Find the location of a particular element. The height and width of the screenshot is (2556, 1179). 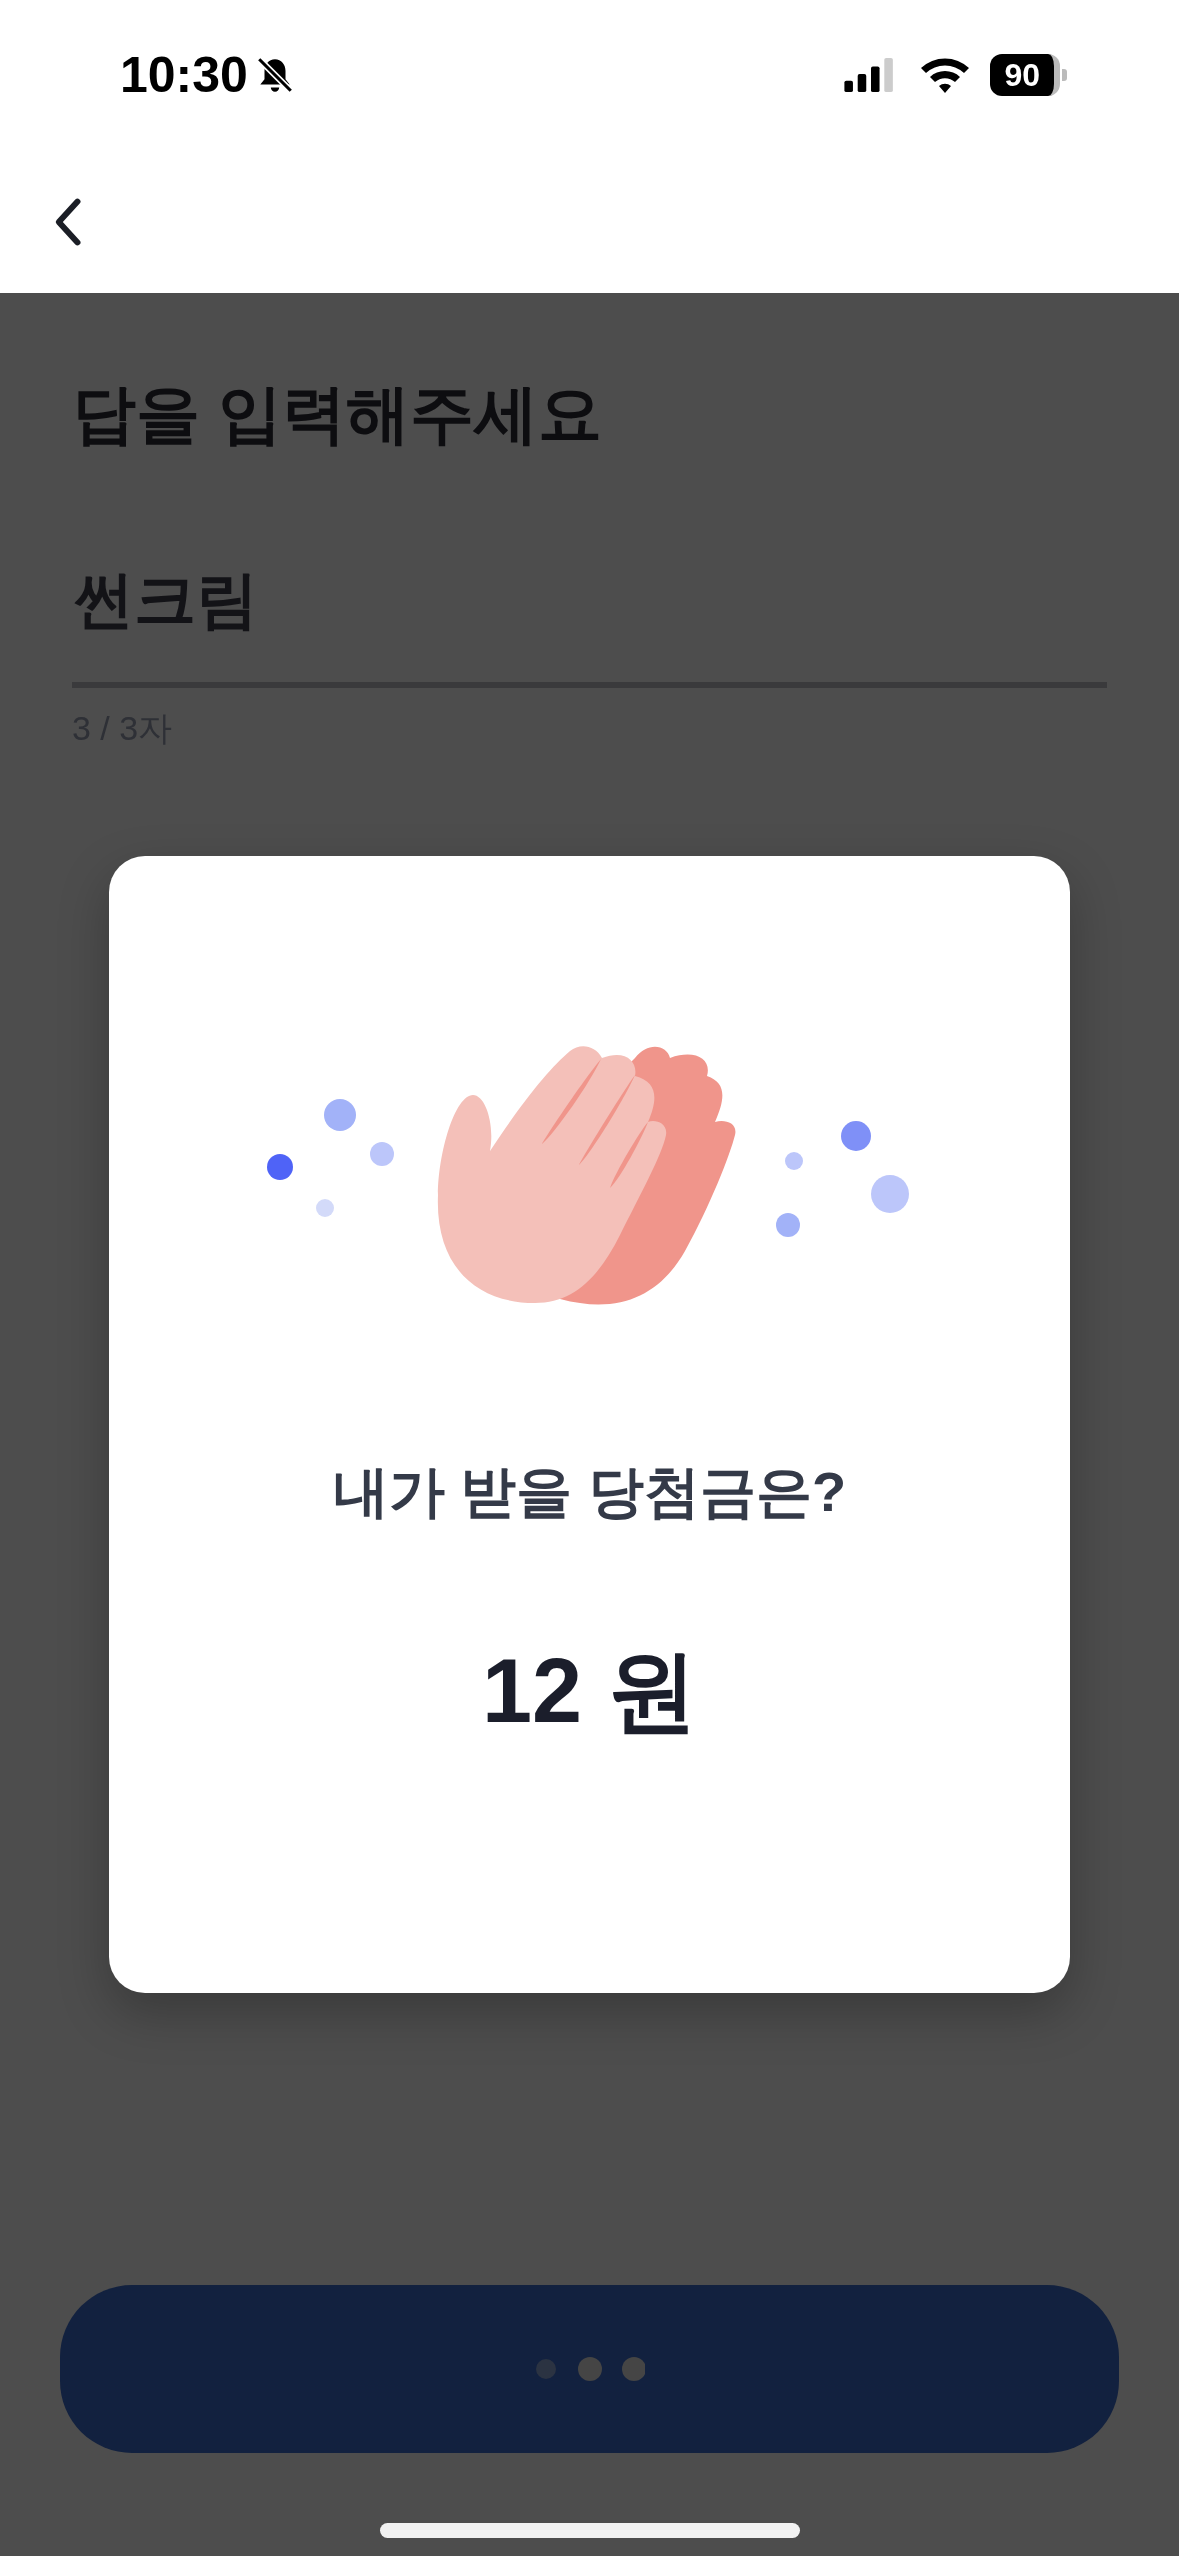

prize-amount: 12 원 is located at coordinates (589, 1691).